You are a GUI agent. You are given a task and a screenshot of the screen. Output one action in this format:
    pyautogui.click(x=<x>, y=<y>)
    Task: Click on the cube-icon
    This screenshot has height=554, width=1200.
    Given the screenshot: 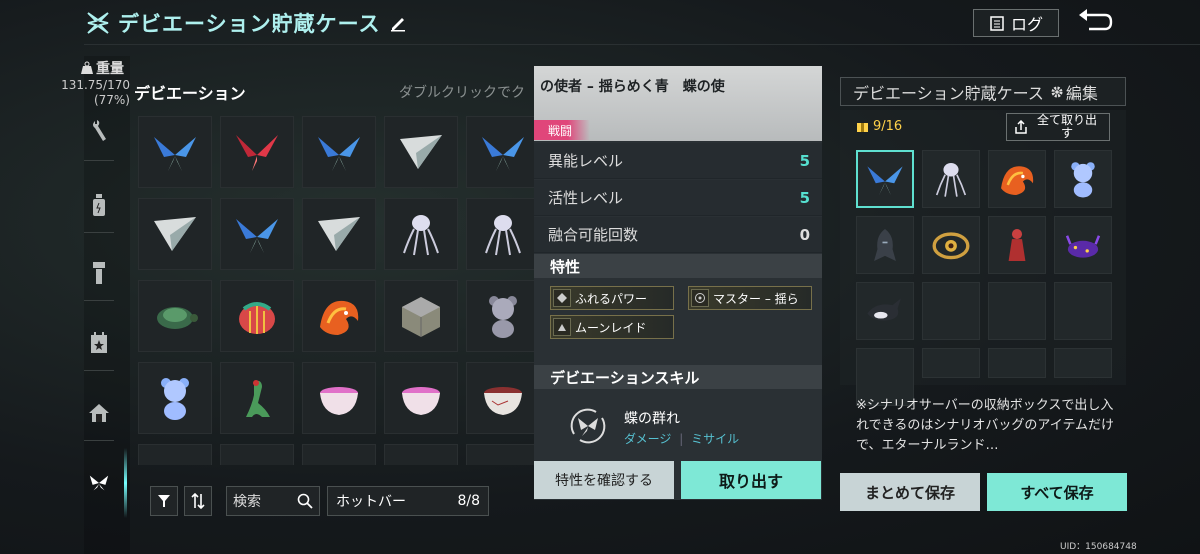 What is the action you would take?
    pyautogui.click(x=421, y=317)
    